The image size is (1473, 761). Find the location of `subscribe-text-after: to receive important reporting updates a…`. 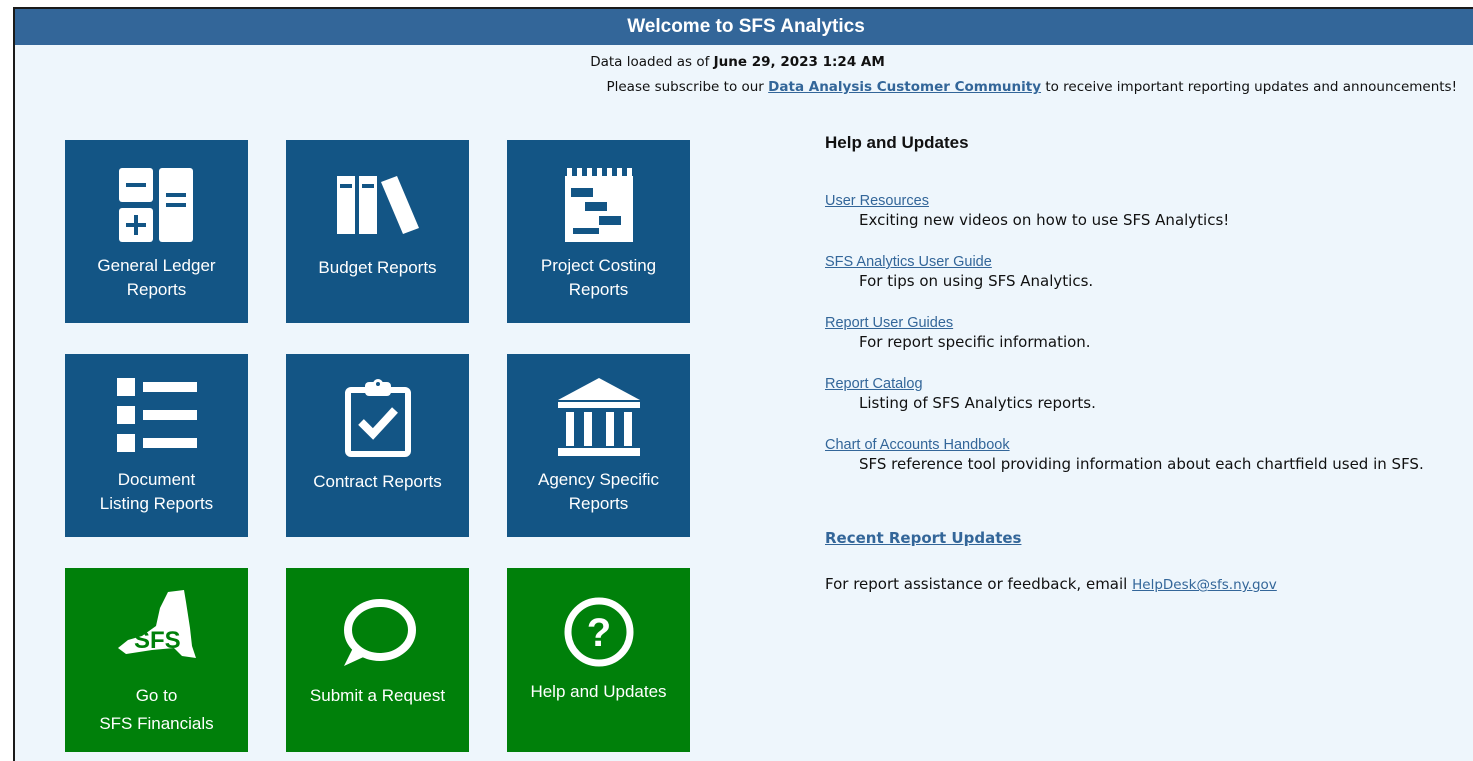

subscribe-text-after: to receive important reporting updates a… is located at coordinates (1251, 87).